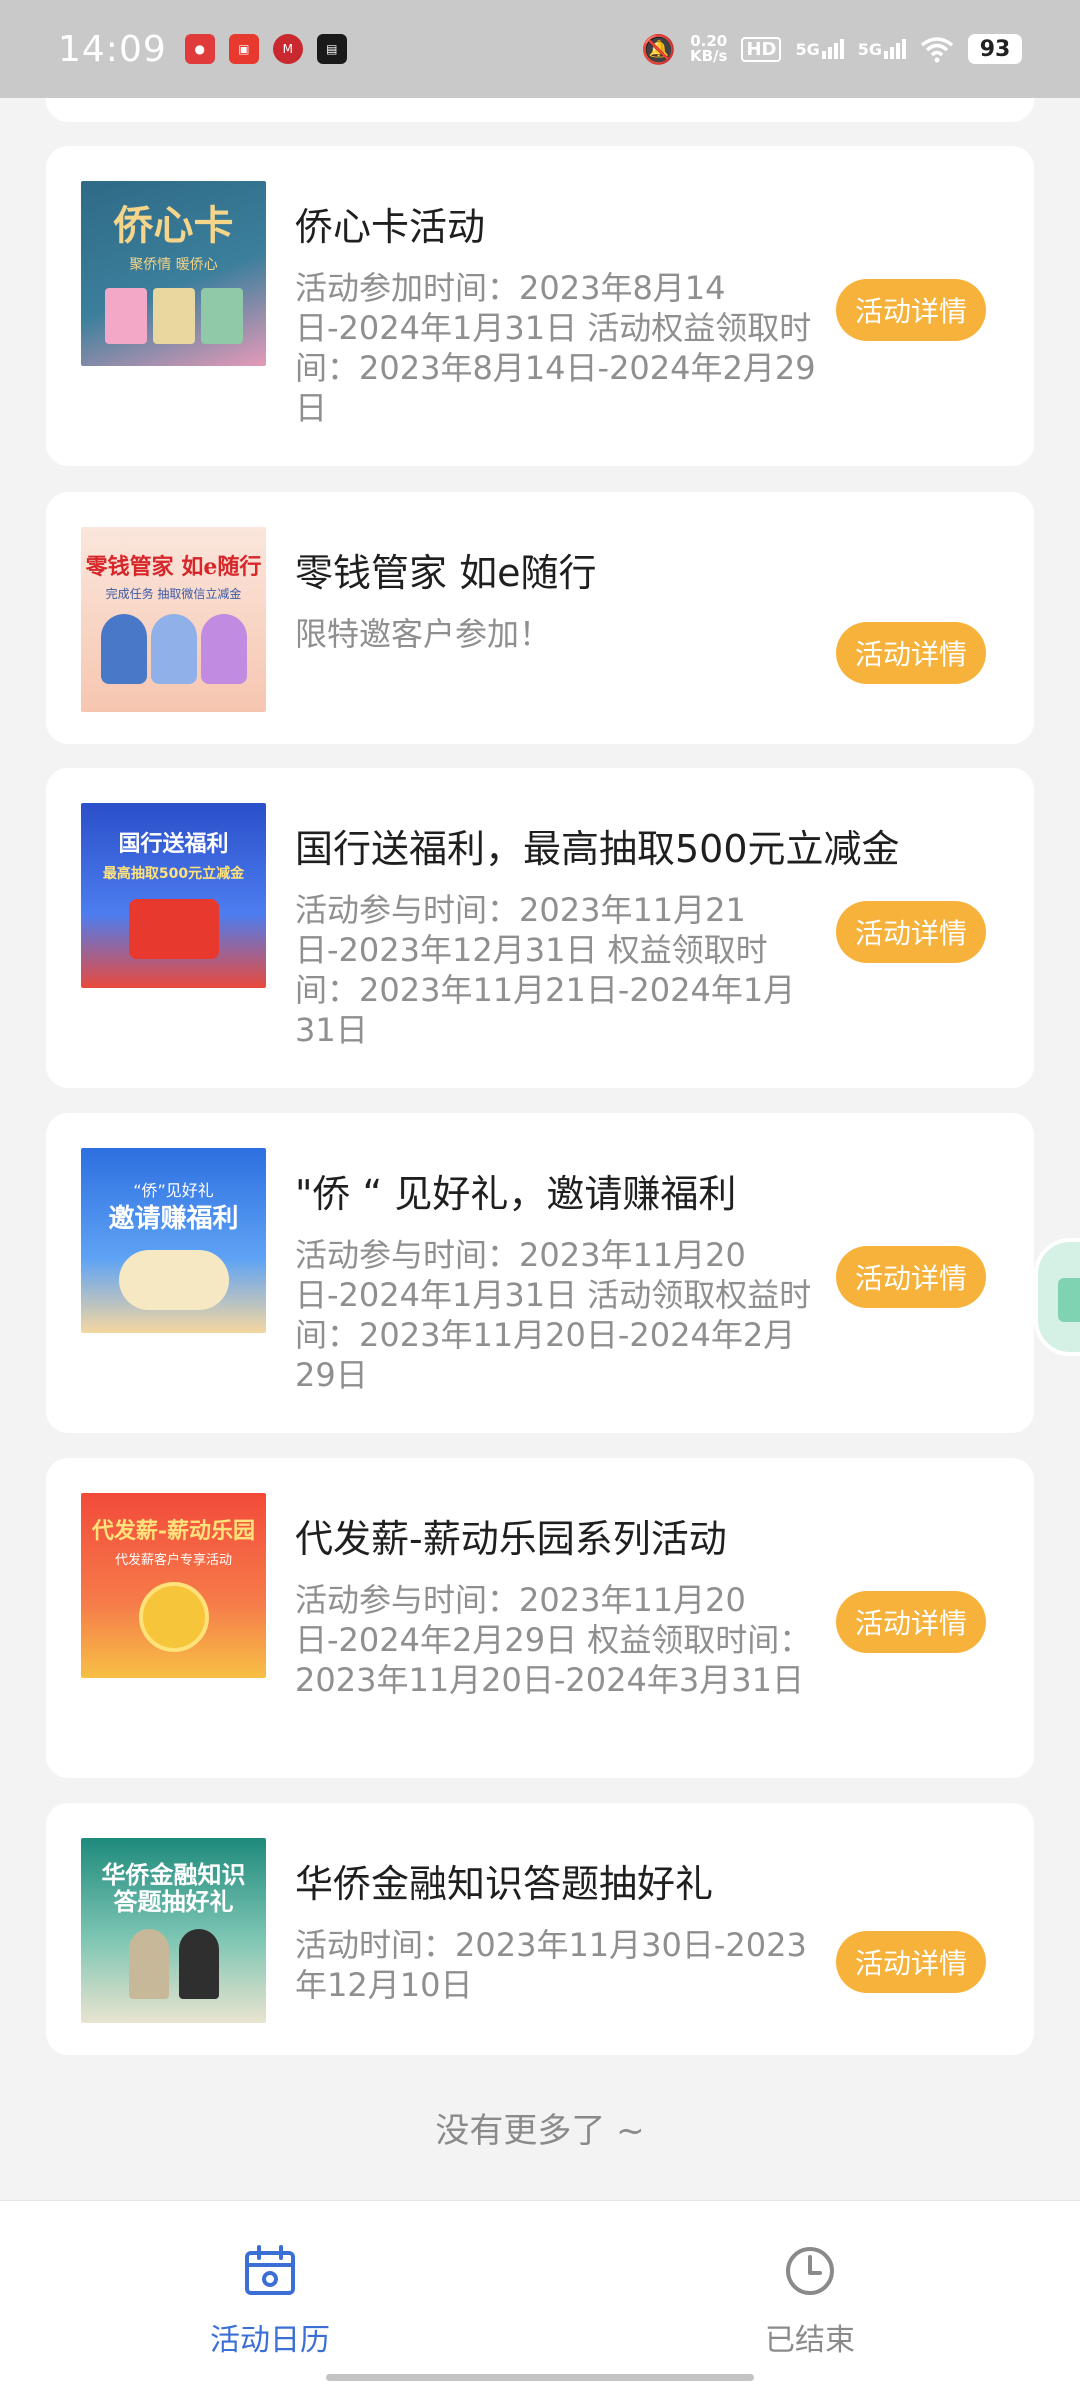  I want to click on calendar-icon, so click(270, 2270).